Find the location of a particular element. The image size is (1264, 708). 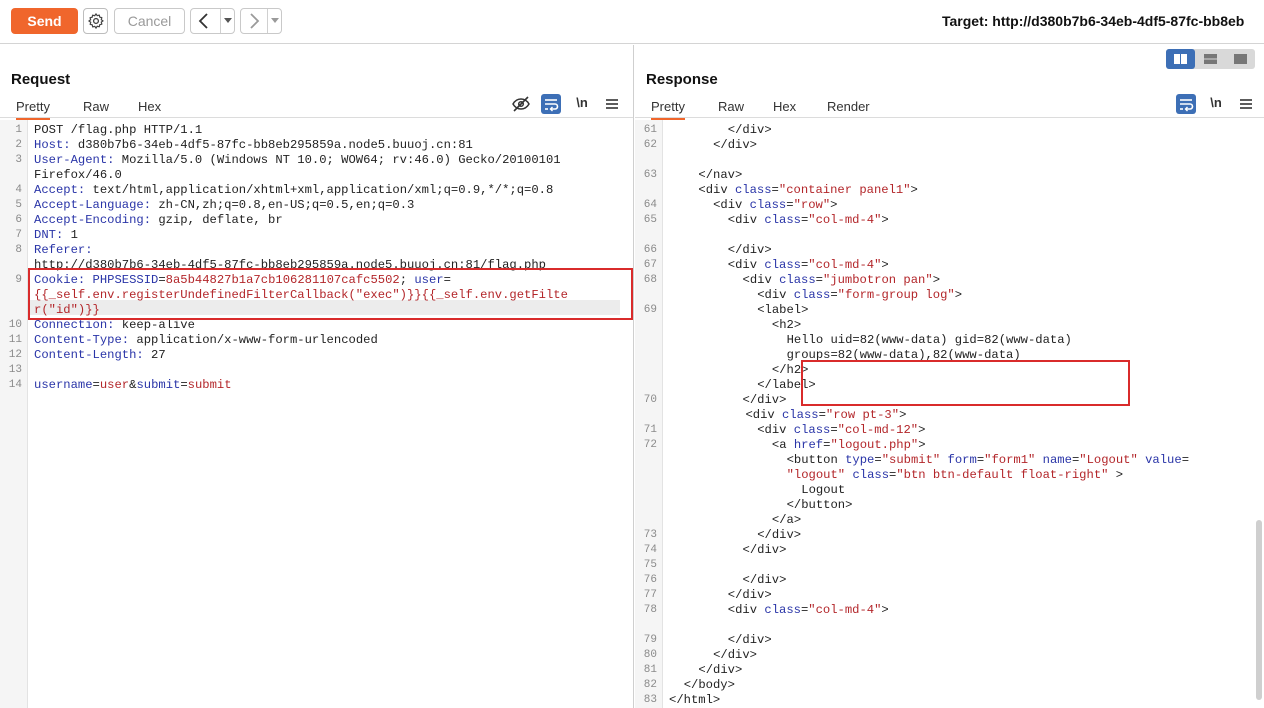

chevron-right-icon is located at coordinates (254, 21).